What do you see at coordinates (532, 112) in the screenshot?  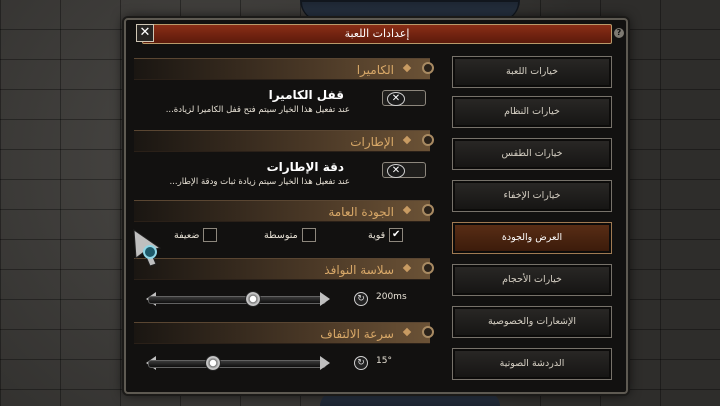 I see `nav-item-system-options: خيارات النظام` at bounding box center [532, 112].